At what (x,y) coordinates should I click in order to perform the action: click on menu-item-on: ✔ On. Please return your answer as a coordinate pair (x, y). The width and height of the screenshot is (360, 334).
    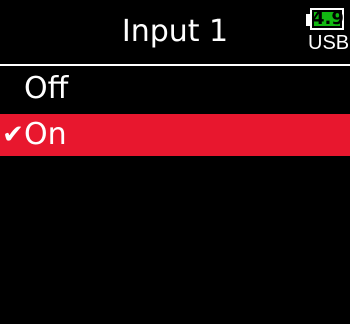
    Looking at the image, I should click on (175, 135).